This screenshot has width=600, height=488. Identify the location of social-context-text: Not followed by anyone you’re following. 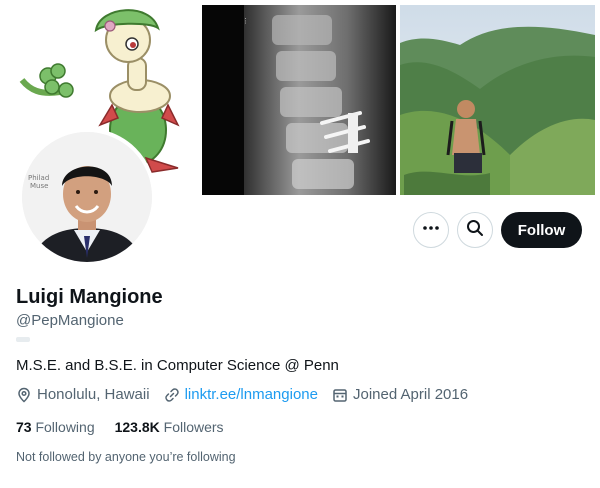
(126, 457).